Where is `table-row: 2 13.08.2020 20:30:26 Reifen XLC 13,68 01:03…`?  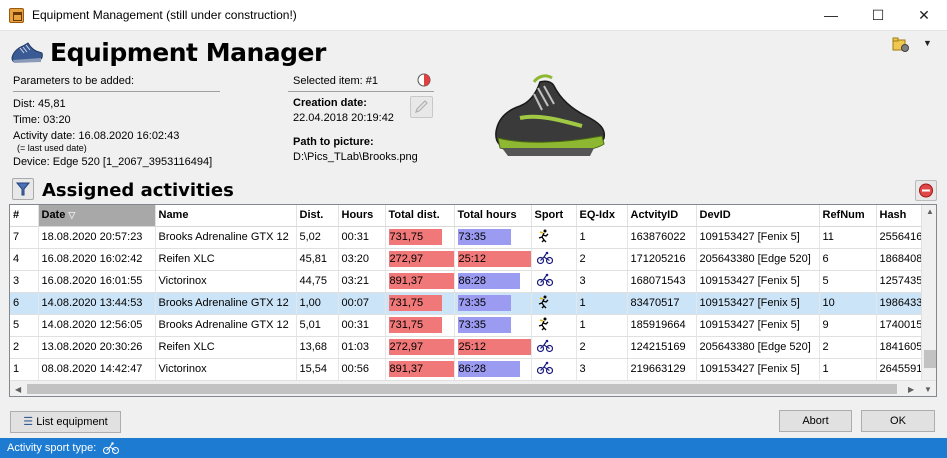 table-row: 2 13.08.2020 20:30:26 Reifen XLC 13,68 01:03… is located at coordinates (473, 347).